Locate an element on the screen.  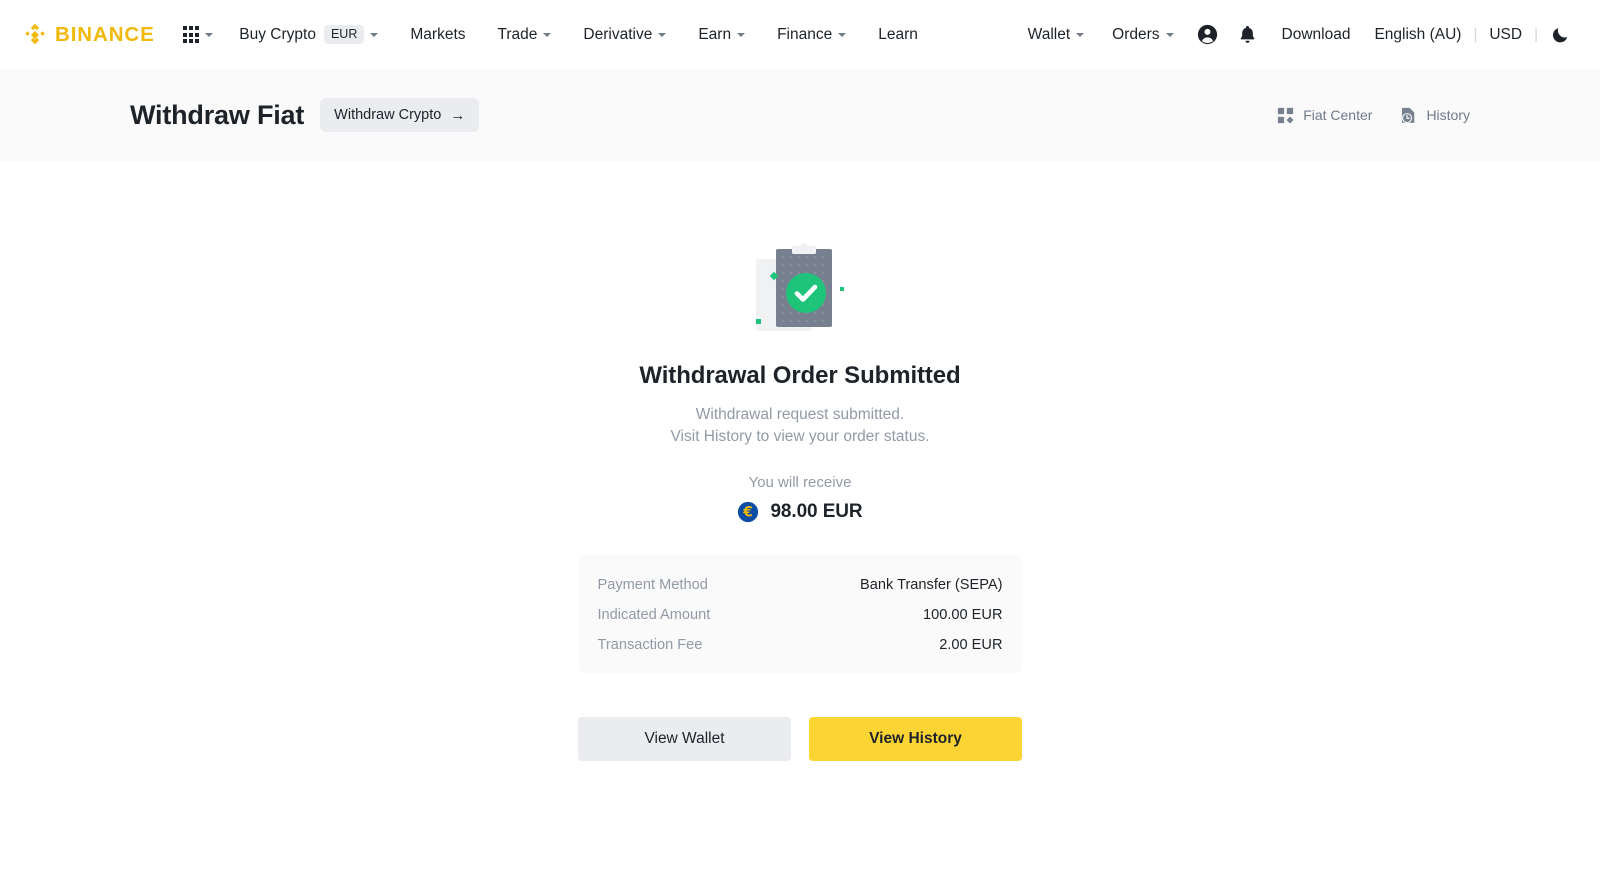
user-account-button is located at coordinates (1208, 34).